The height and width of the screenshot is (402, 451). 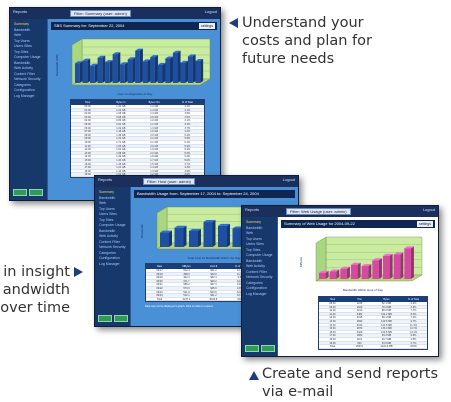 What do you see at coordinates (87, 167) in the screenshot?
I see `table-cell: 17:00` at bounding box center [87, 167].